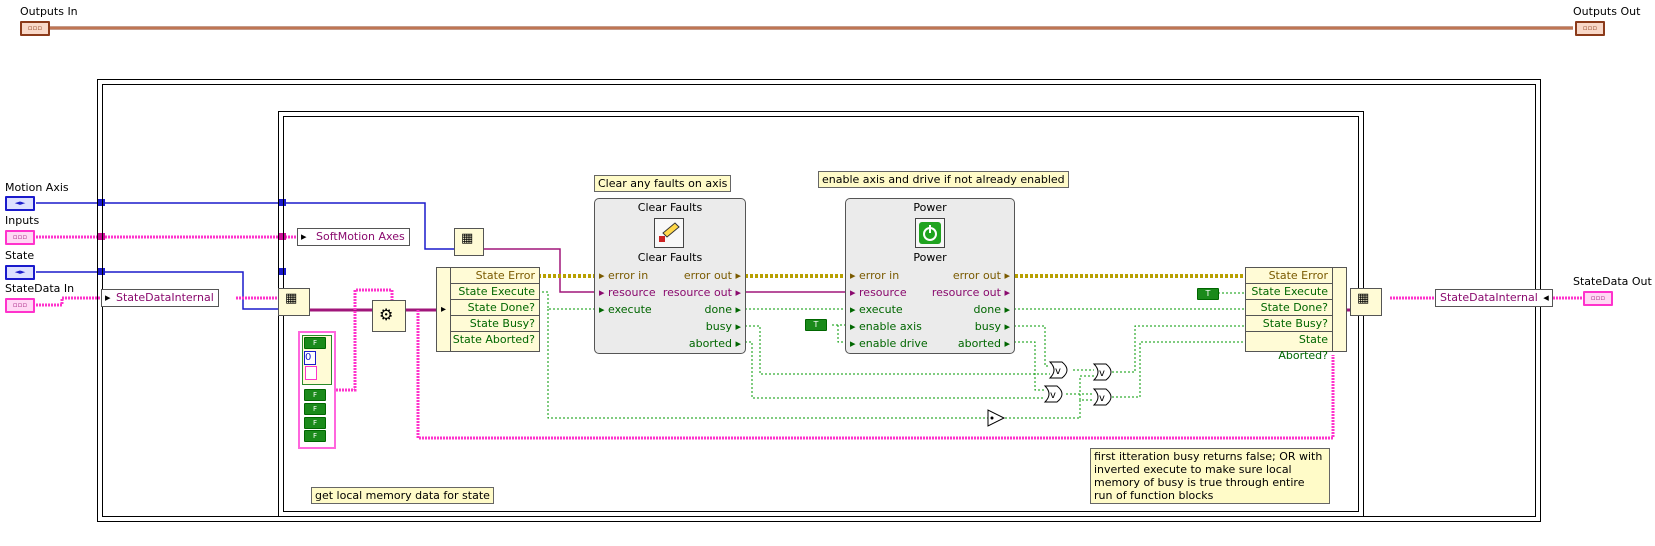 This screenshot has width=1655, height=546. Describe the element at coordinates (984, 343) in the screenshot. I see `pw-out-aborted: aborted ▸` at that location.